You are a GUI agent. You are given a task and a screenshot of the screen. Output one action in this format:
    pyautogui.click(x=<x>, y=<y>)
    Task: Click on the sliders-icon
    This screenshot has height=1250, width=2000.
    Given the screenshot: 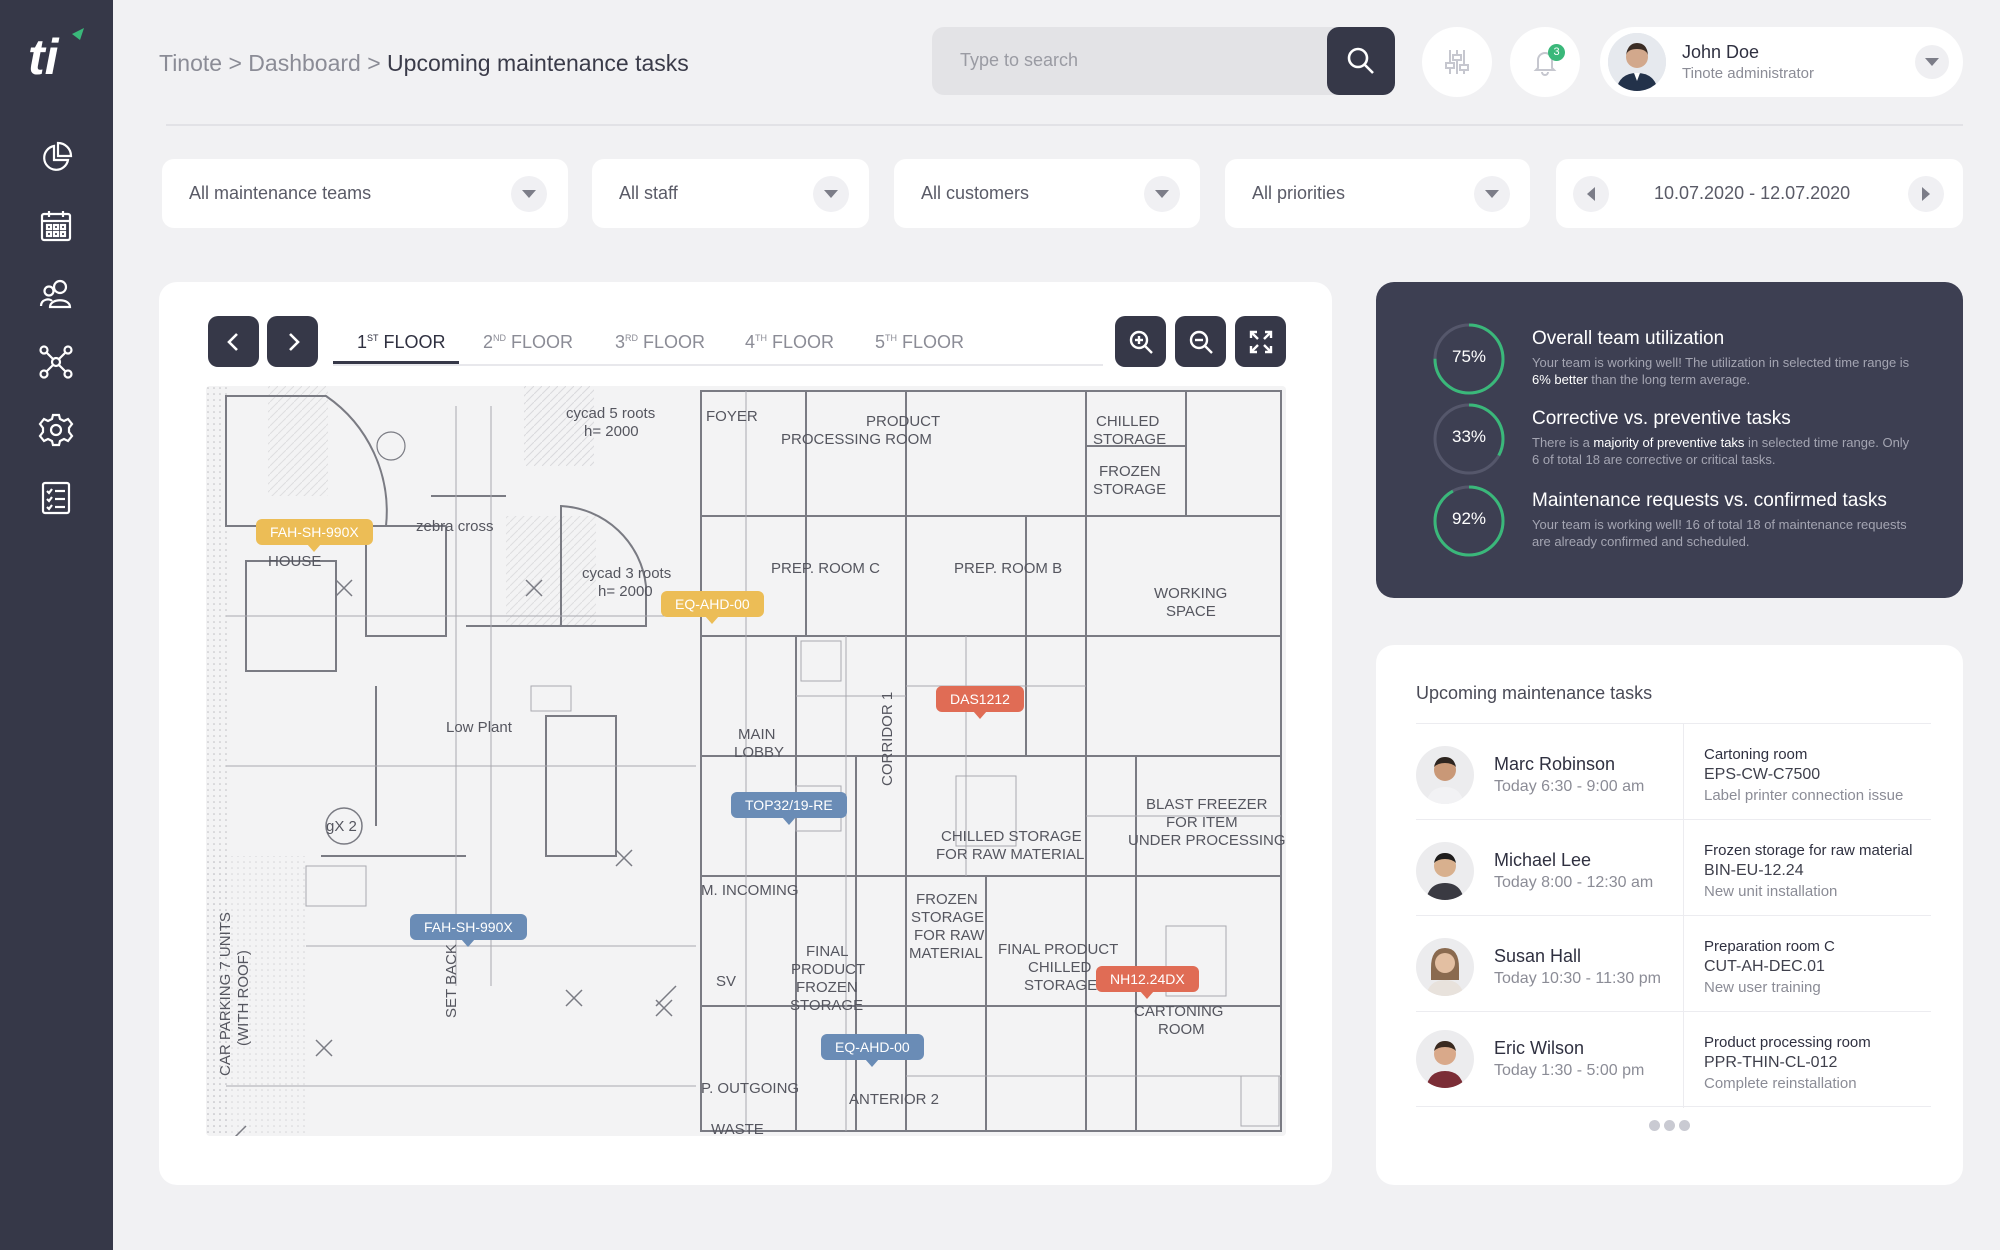 What is the action you would take?
    pyautogui.click(x=1457, y=62)
    